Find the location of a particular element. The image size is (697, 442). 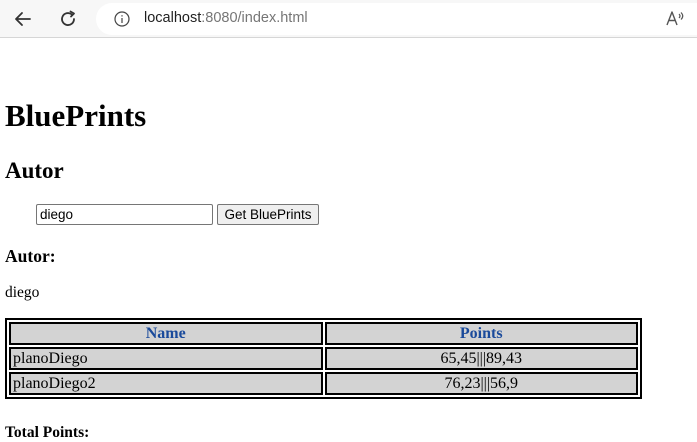

info-icon is located at coordinates (122, 19).